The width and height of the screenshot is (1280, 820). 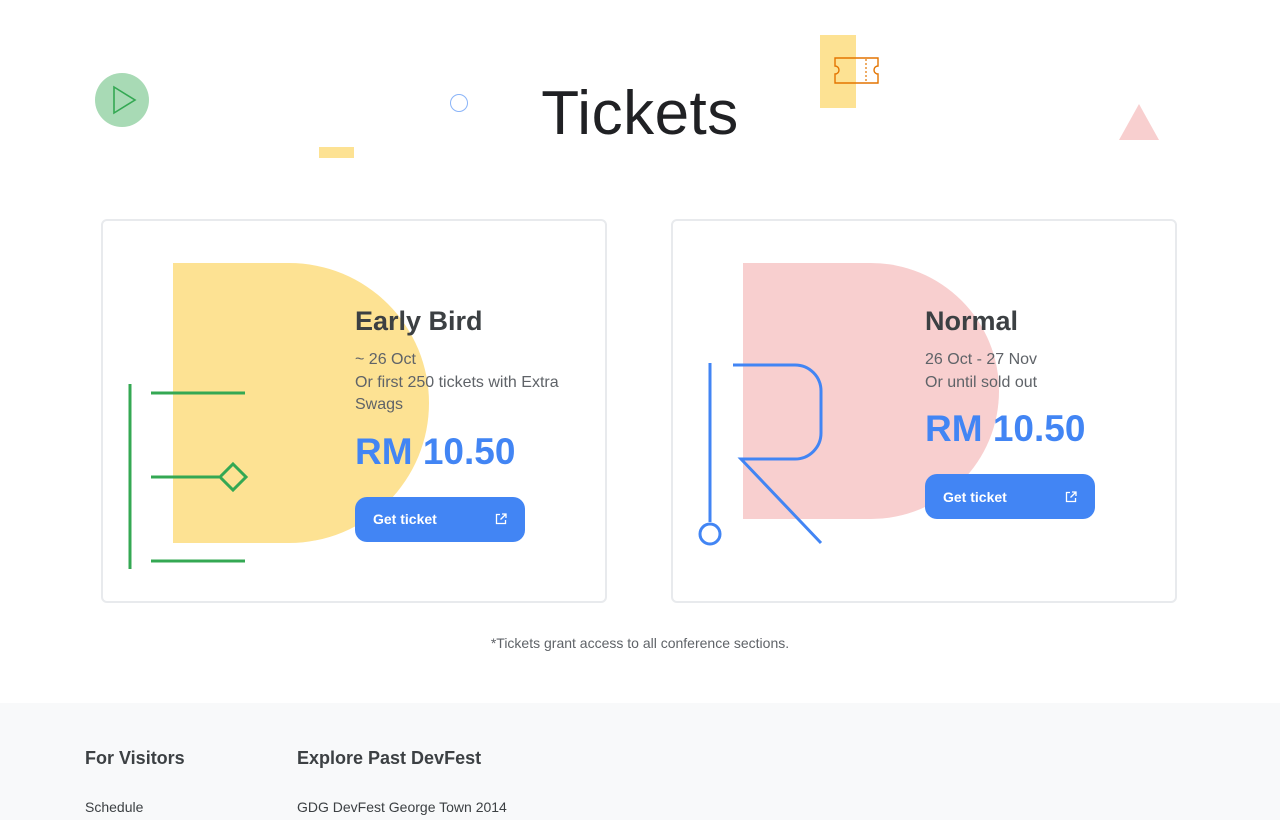 I want to click on ticket-name: Early Bird, so click(x=419, y=321).